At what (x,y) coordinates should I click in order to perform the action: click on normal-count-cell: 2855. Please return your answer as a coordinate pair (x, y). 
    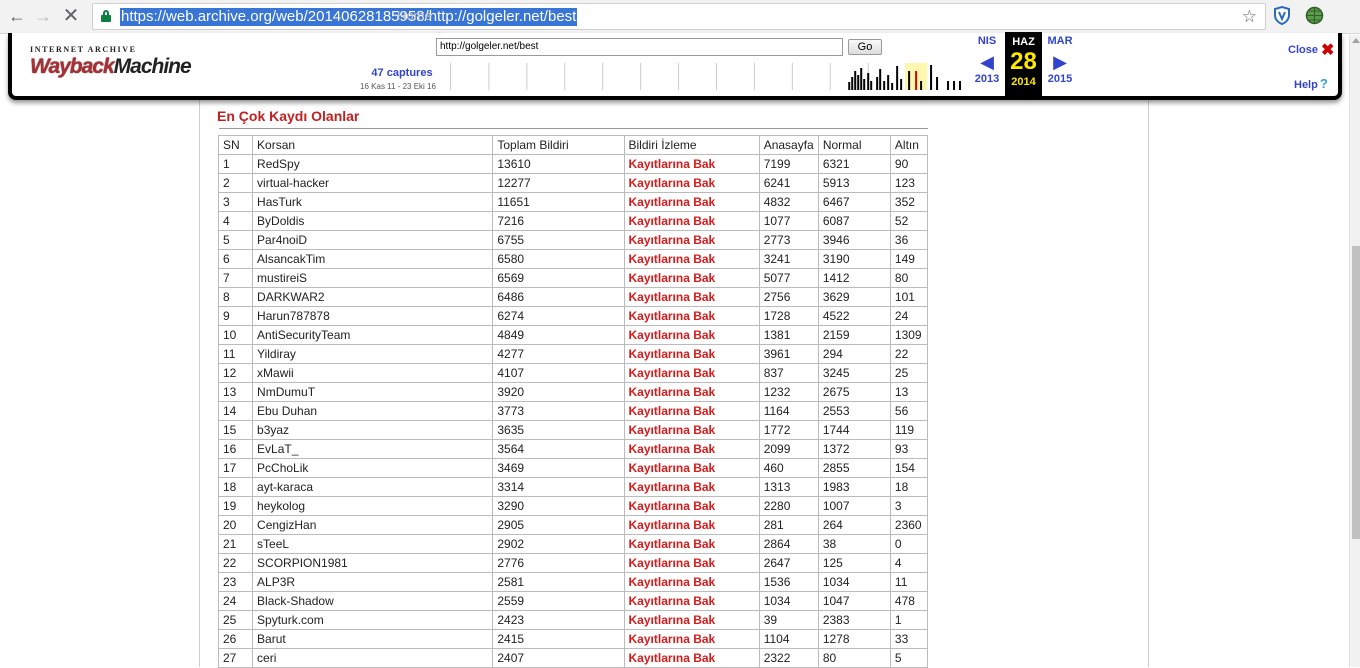
    Looking at the image, I should click on (854, 468).